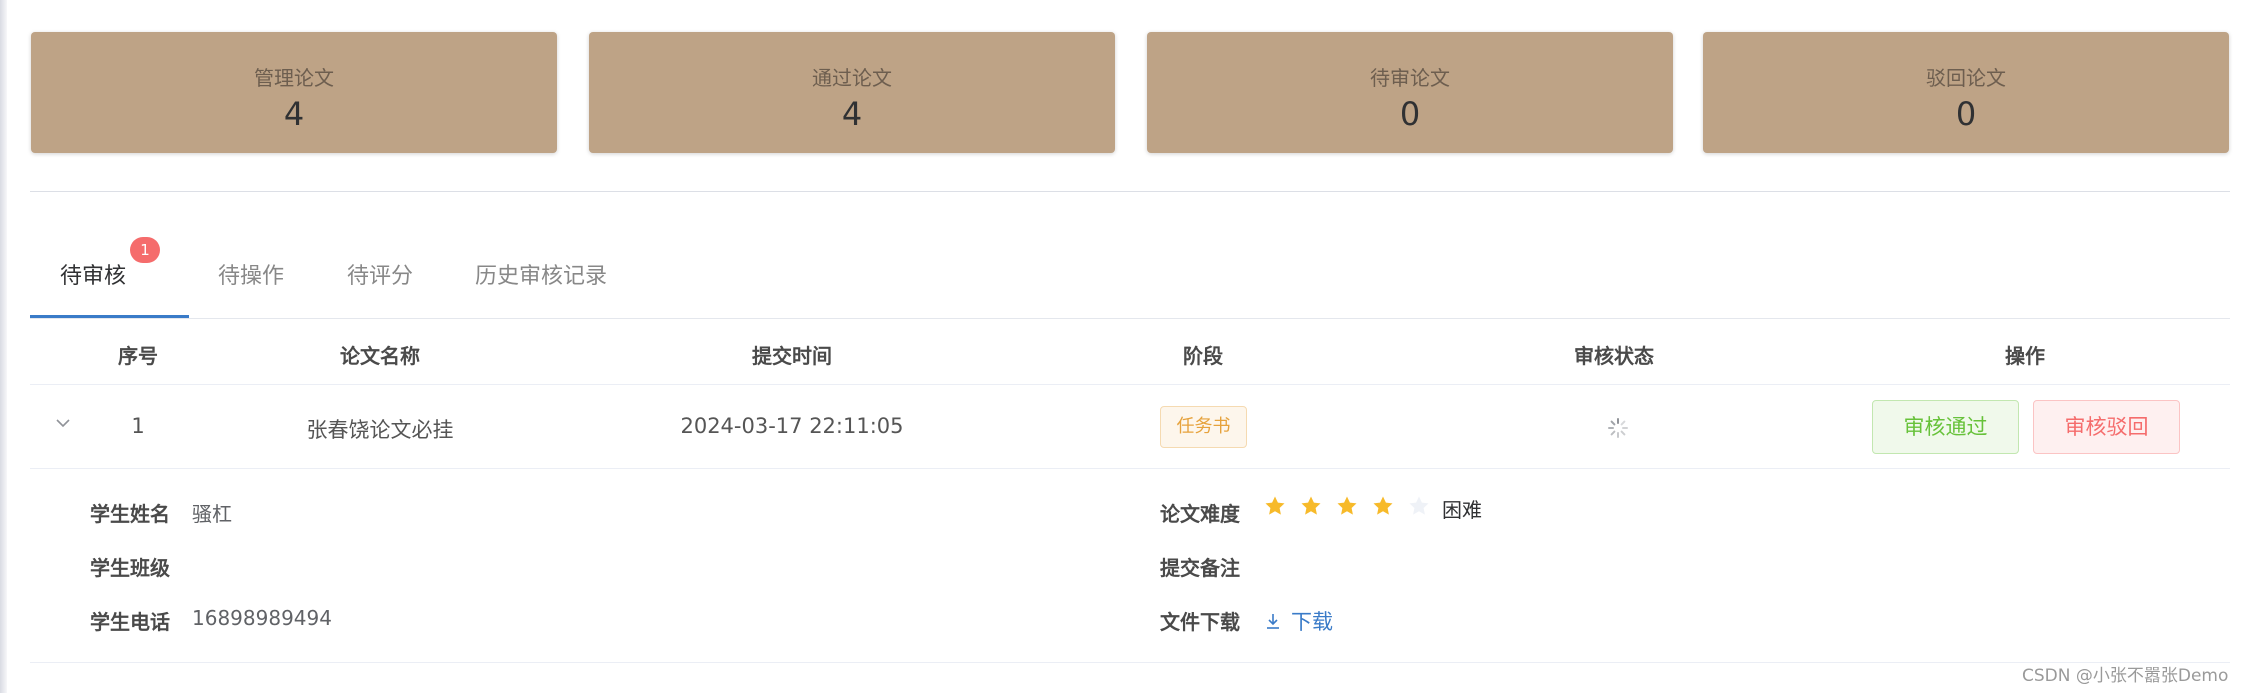  I want to click on student-class-label: 学生班级, so click(130, 568).